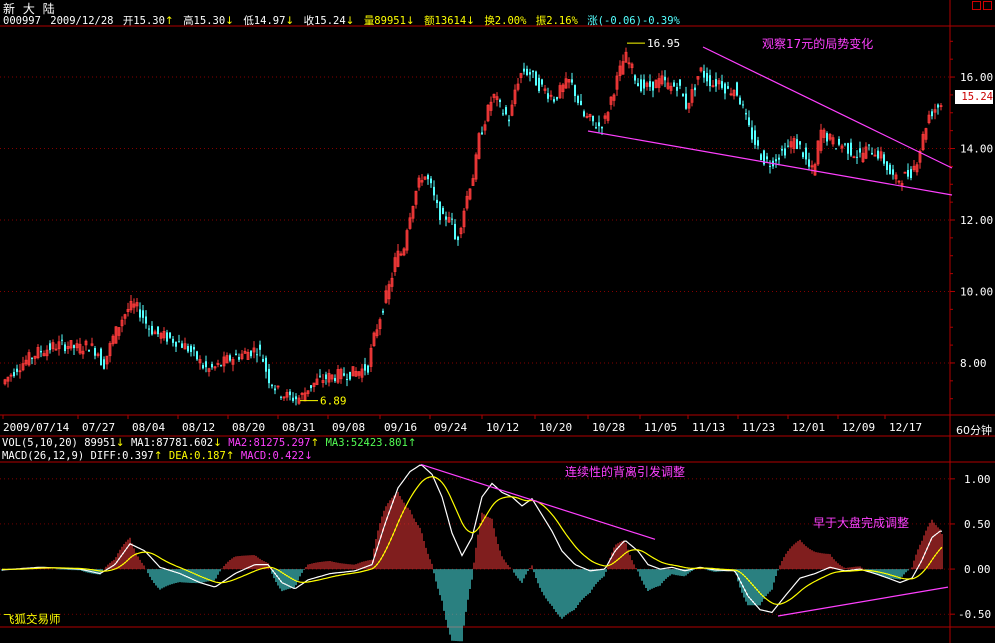 This screenshot has height=643, width=995. Describe the element at coordinates (660, 427) in the screenshot. I see `x-tick-label: 11/05` at that location.